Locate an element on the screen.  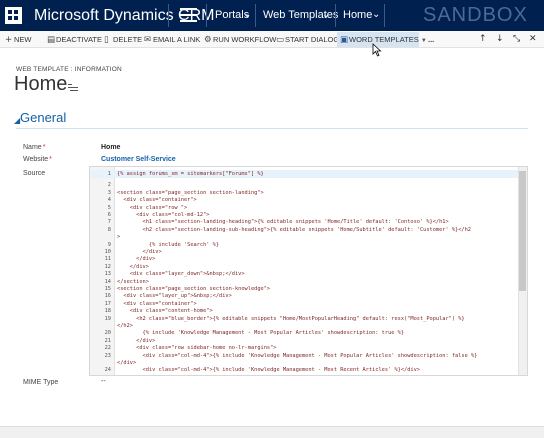
deactivate-icon: ▤ is located at coordinates (51, 40).